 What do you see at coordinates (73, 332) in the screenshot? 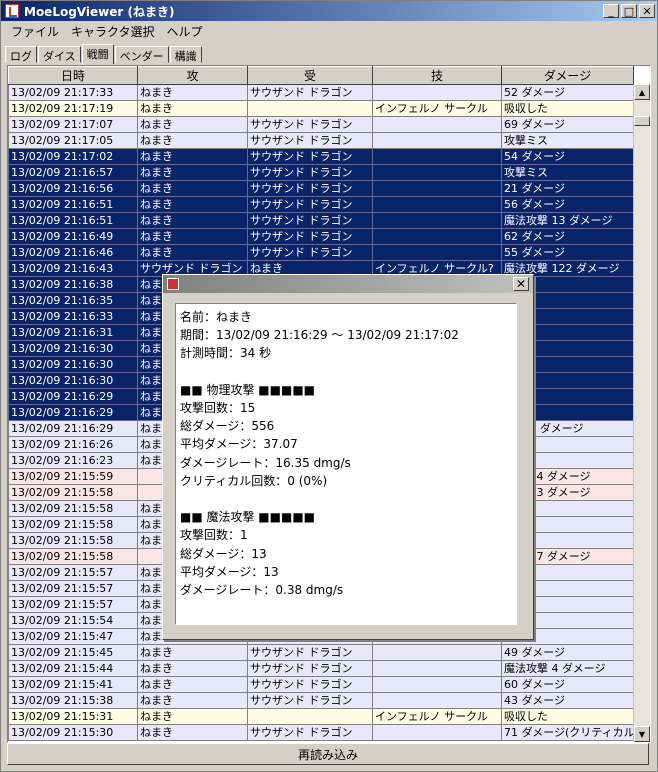
I see `cell-datetime: 13/02/09 21:16:31` at bounding box center [73, 332].